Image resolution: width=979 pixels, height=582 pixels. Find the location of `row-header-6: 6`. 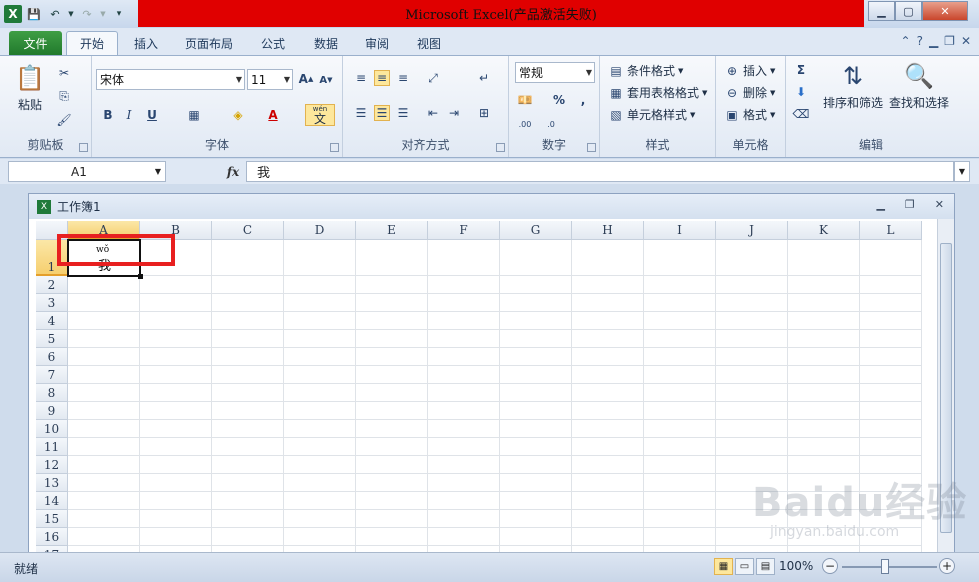

row-header-6: 6 is located at coordinates (52, 357).